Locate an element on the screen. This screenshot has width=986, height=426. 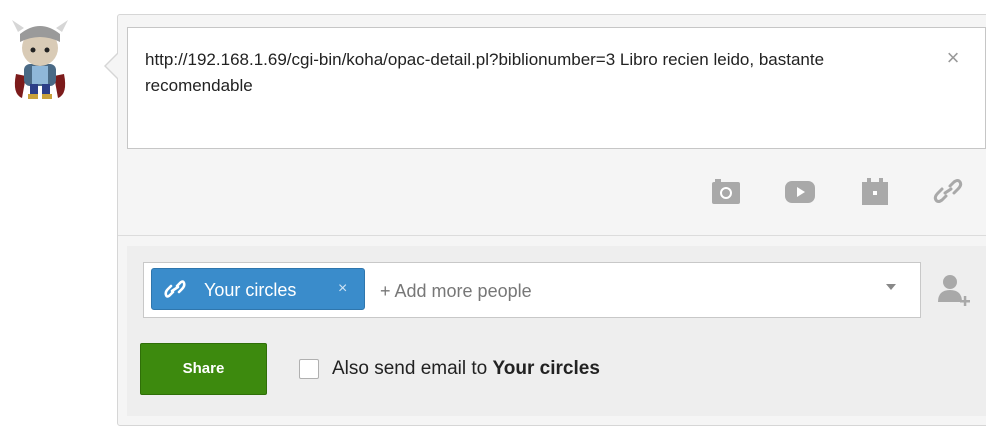
card-pointer-inner is located at coordinates (112, 66).